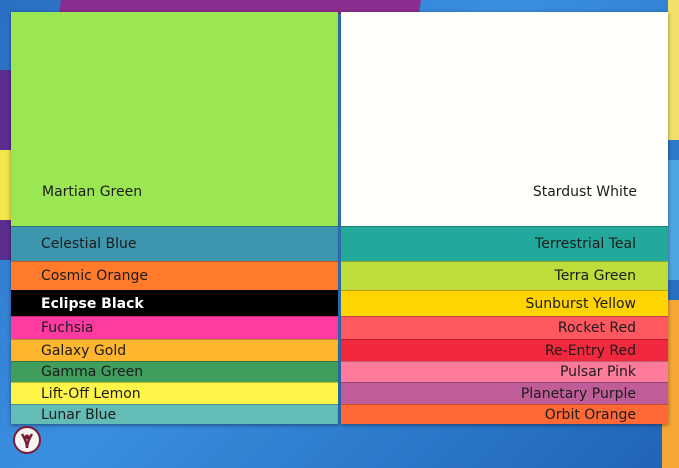 Image resolution: width=679 pixels, height=468 pixels. I want to click on color-strip: Gamma Green, so click(174, 371).